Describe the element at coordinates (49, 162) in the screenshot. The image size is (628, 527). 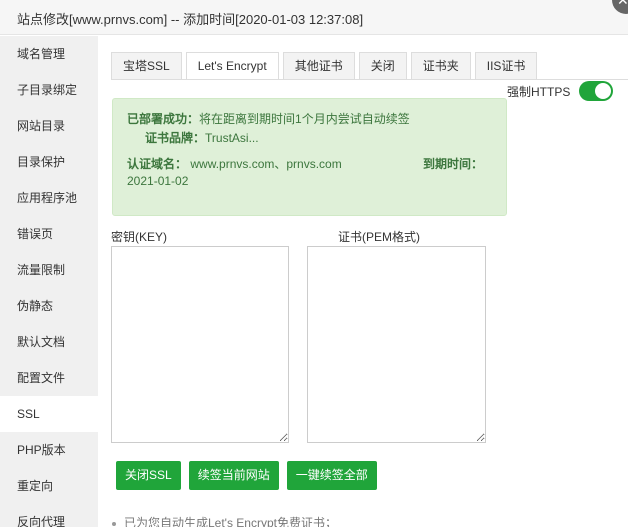
I see `sidebar-item-dir-protect: 目录保护` at that location.